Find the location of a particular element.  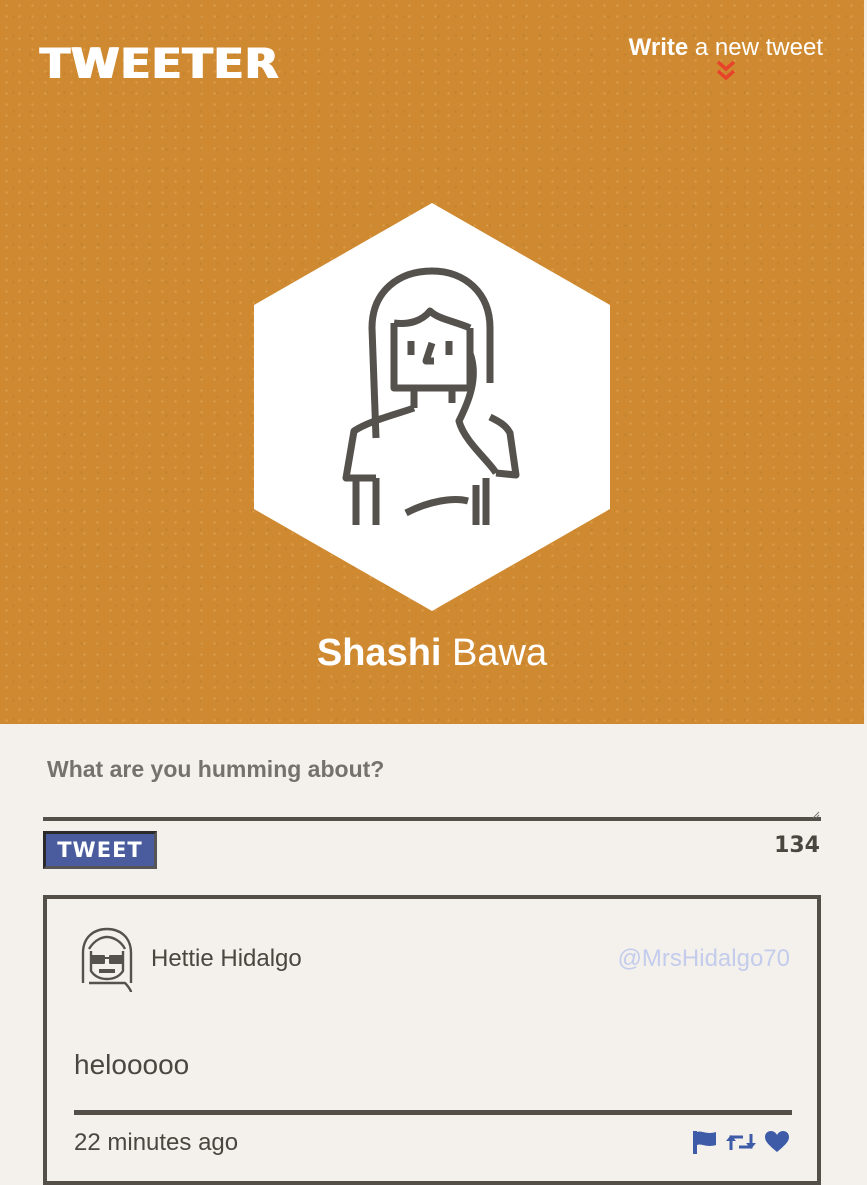

tweet-actions is located at coordinates (741, 1144).